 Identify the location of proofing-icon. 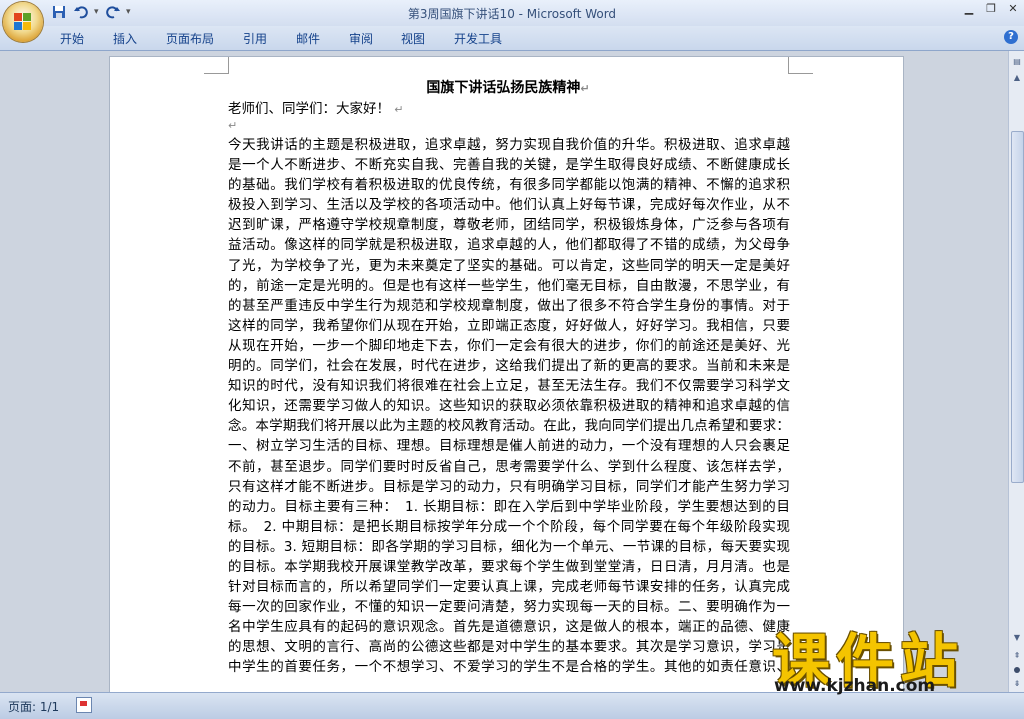
(84, 705).